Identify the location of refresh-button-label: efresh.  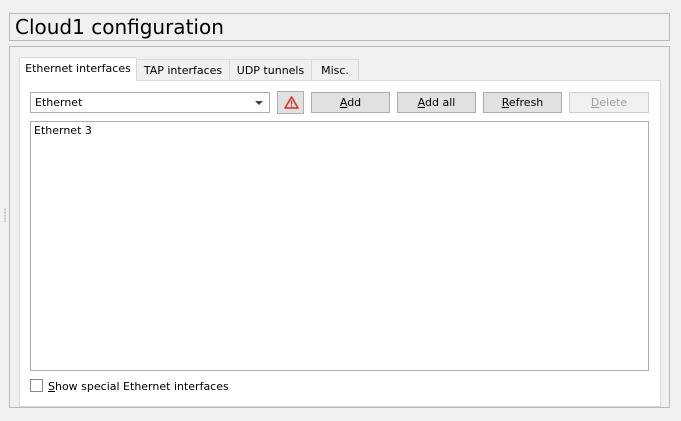
(526, 102).